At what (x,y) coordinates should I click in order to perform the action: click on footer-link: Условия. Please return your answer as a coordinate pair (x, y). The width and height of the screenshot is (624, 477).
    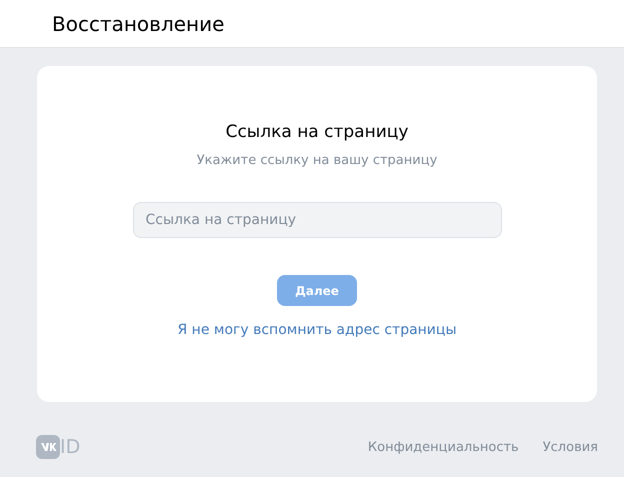
    Looking at the image, I should click on (570, 447).